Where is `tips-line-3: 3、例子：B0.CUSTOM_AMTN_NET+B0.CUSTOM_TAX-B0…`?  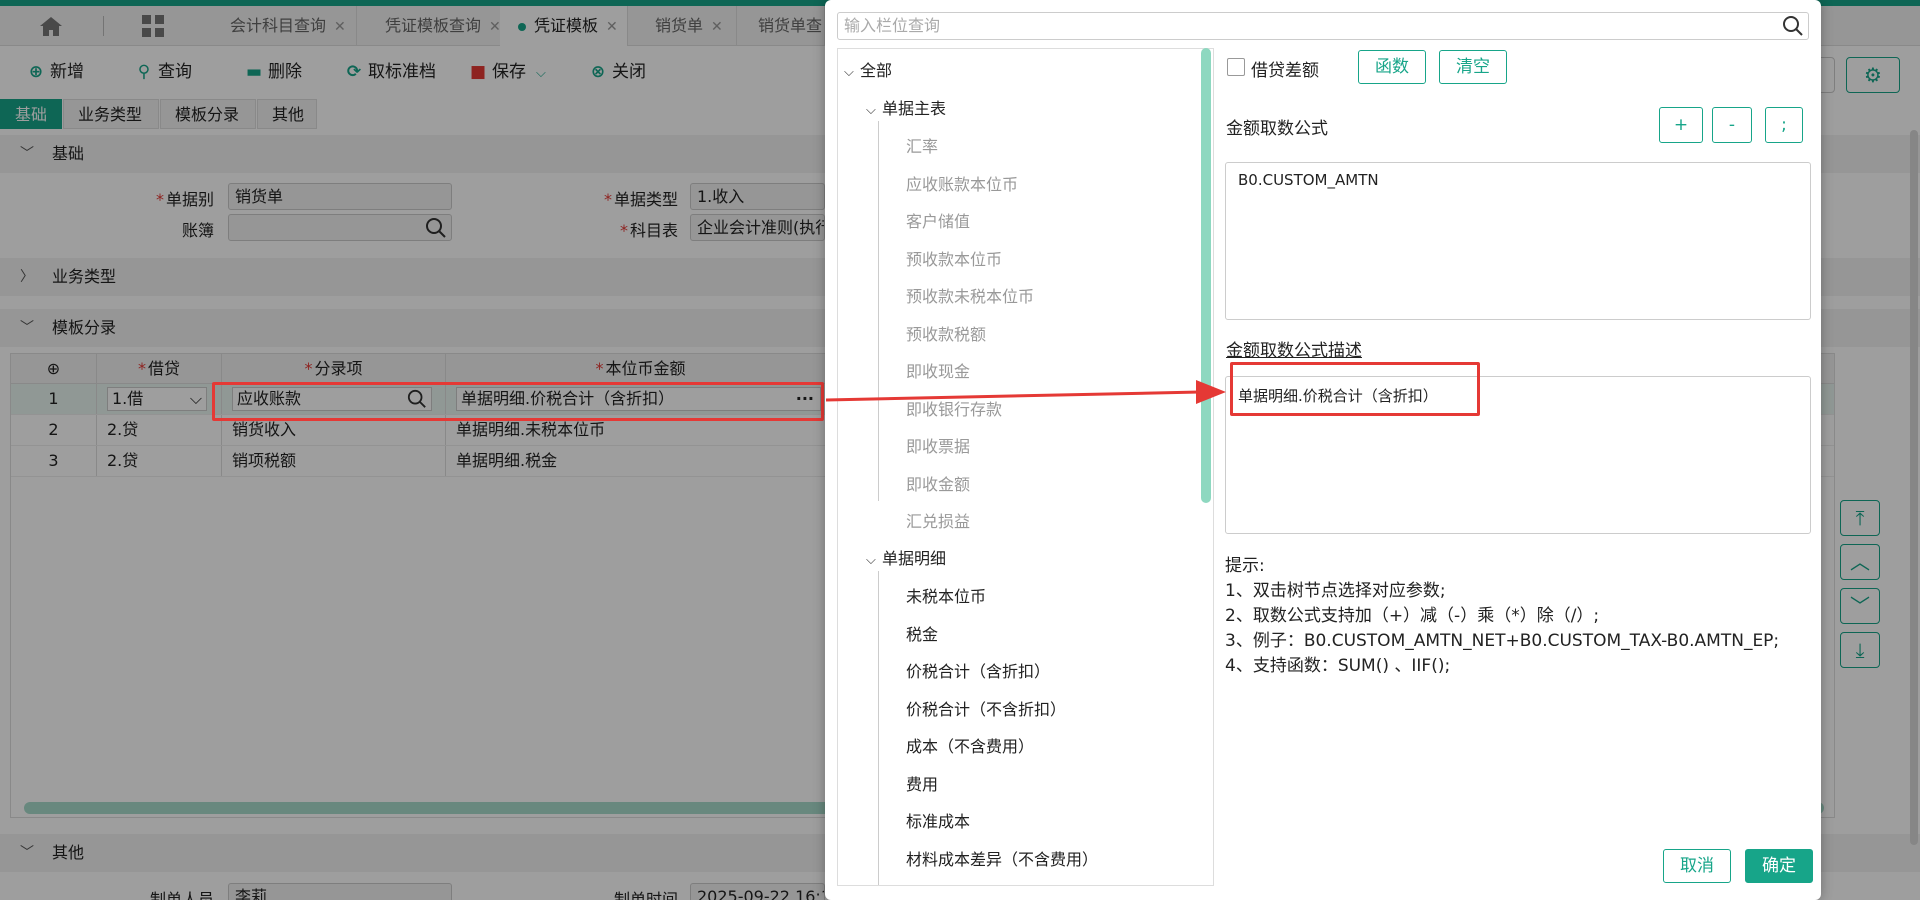 tips-line-3: 3、例子：B0.CUSTOM_AMTN_NET+B0.CUSTOM_TAX-B0… is located at coordinates (1502, 641).